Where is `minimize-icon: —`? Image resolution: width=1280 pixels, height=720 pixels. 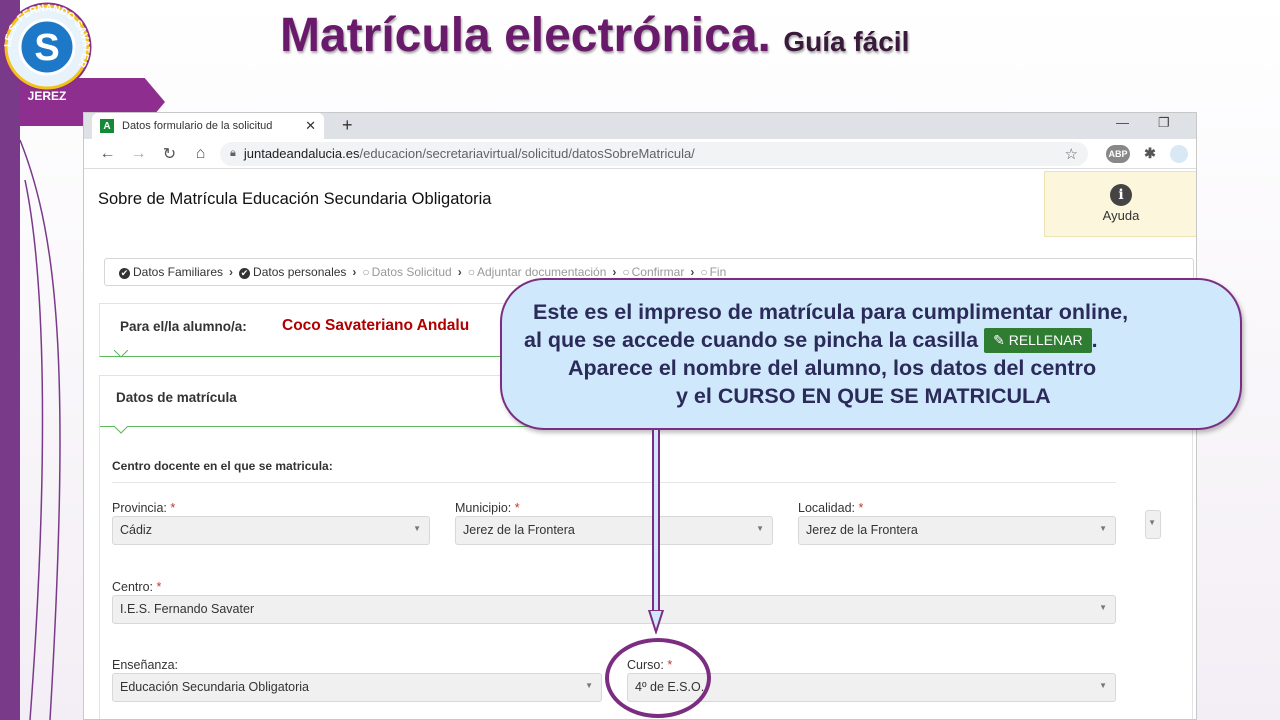
minimize-icon: — is located at coordinates (1122, 122).